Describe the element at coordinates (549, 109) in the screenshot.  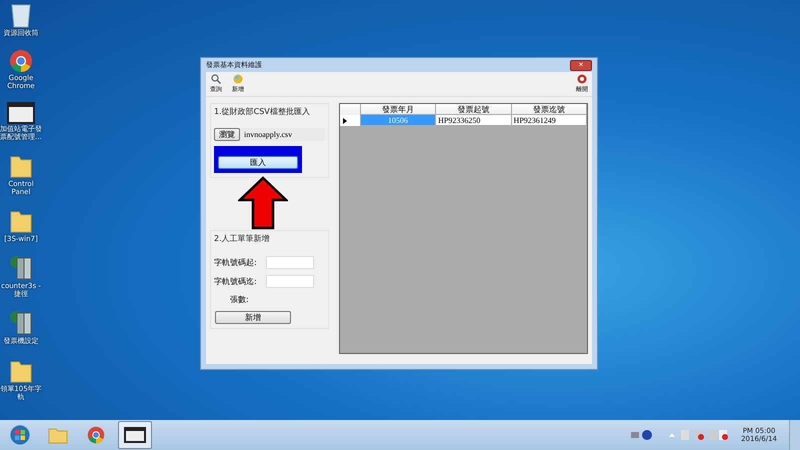
I see `column-header: 發票迄號` at that location.